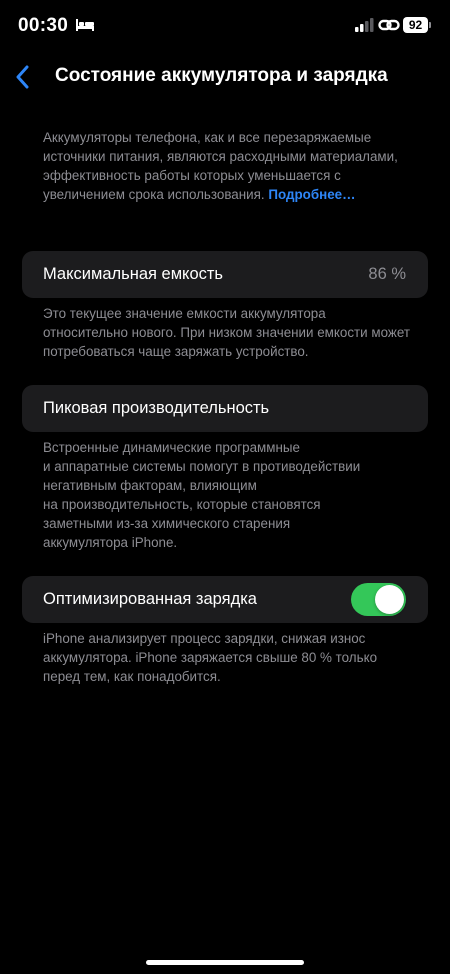 The height and width of the screenshot is (974, 450). I want to click on page-title: Состояние аккумулятора и зарядка, so click(221, 75).